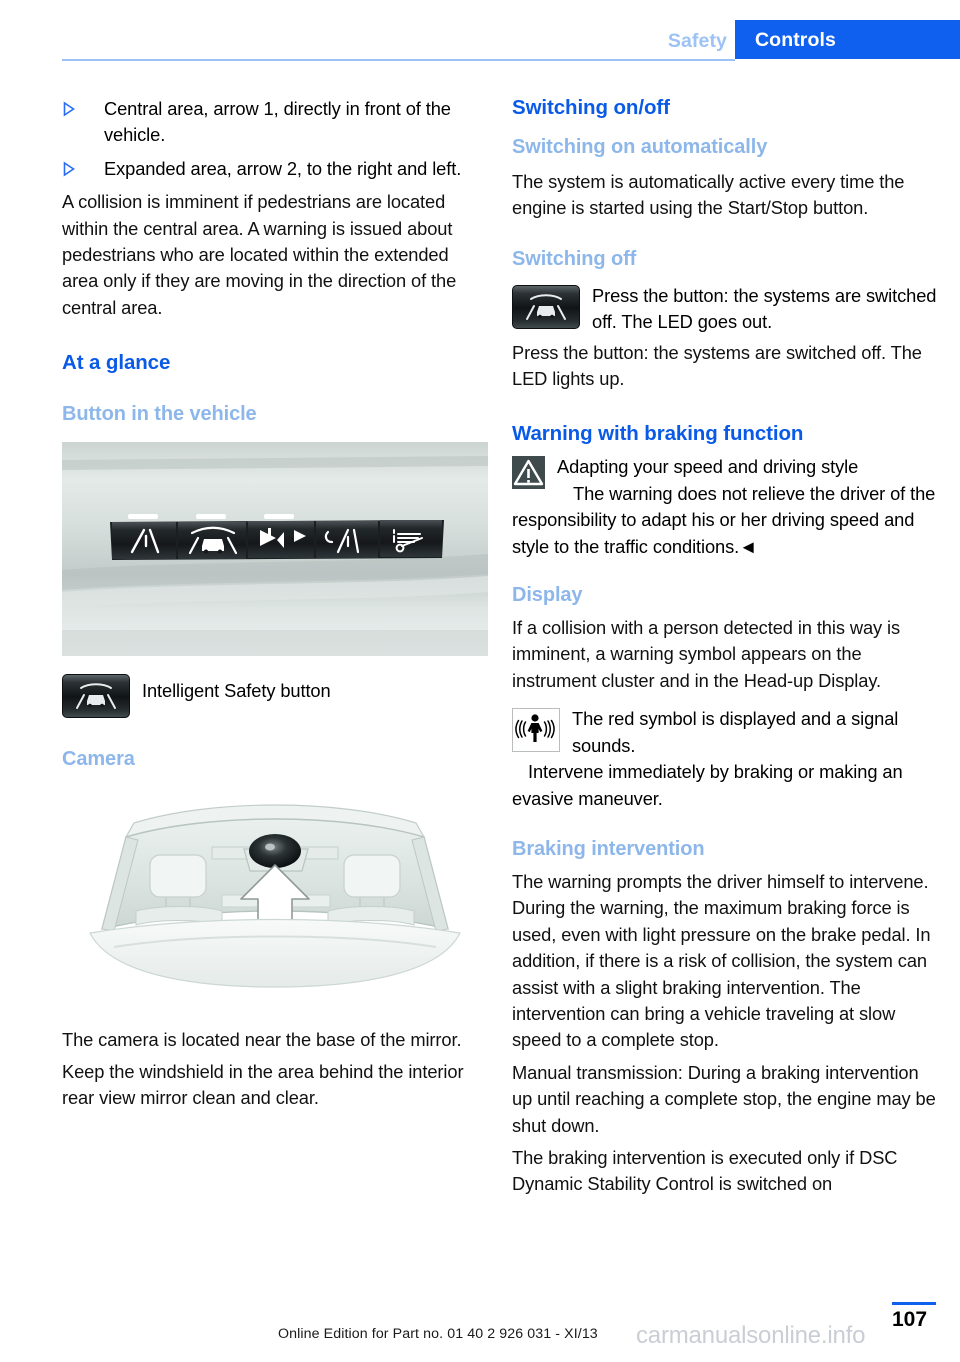 The image size is (960, 1362). I want to click on heading-button-in-the-vehicle: Button in the vehicle, so click(159, 414).